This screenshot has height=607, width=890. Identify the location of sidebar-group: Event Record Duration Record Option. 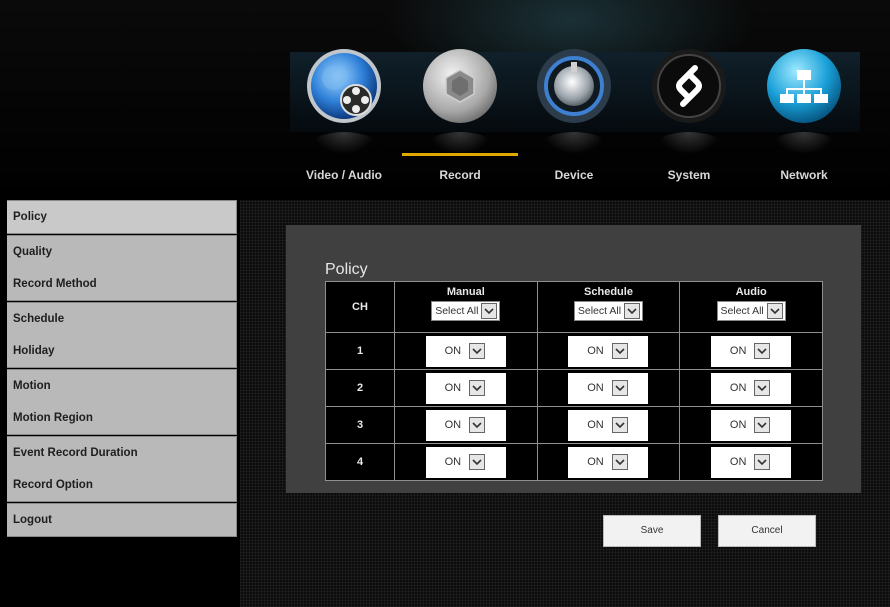
(122, 469).